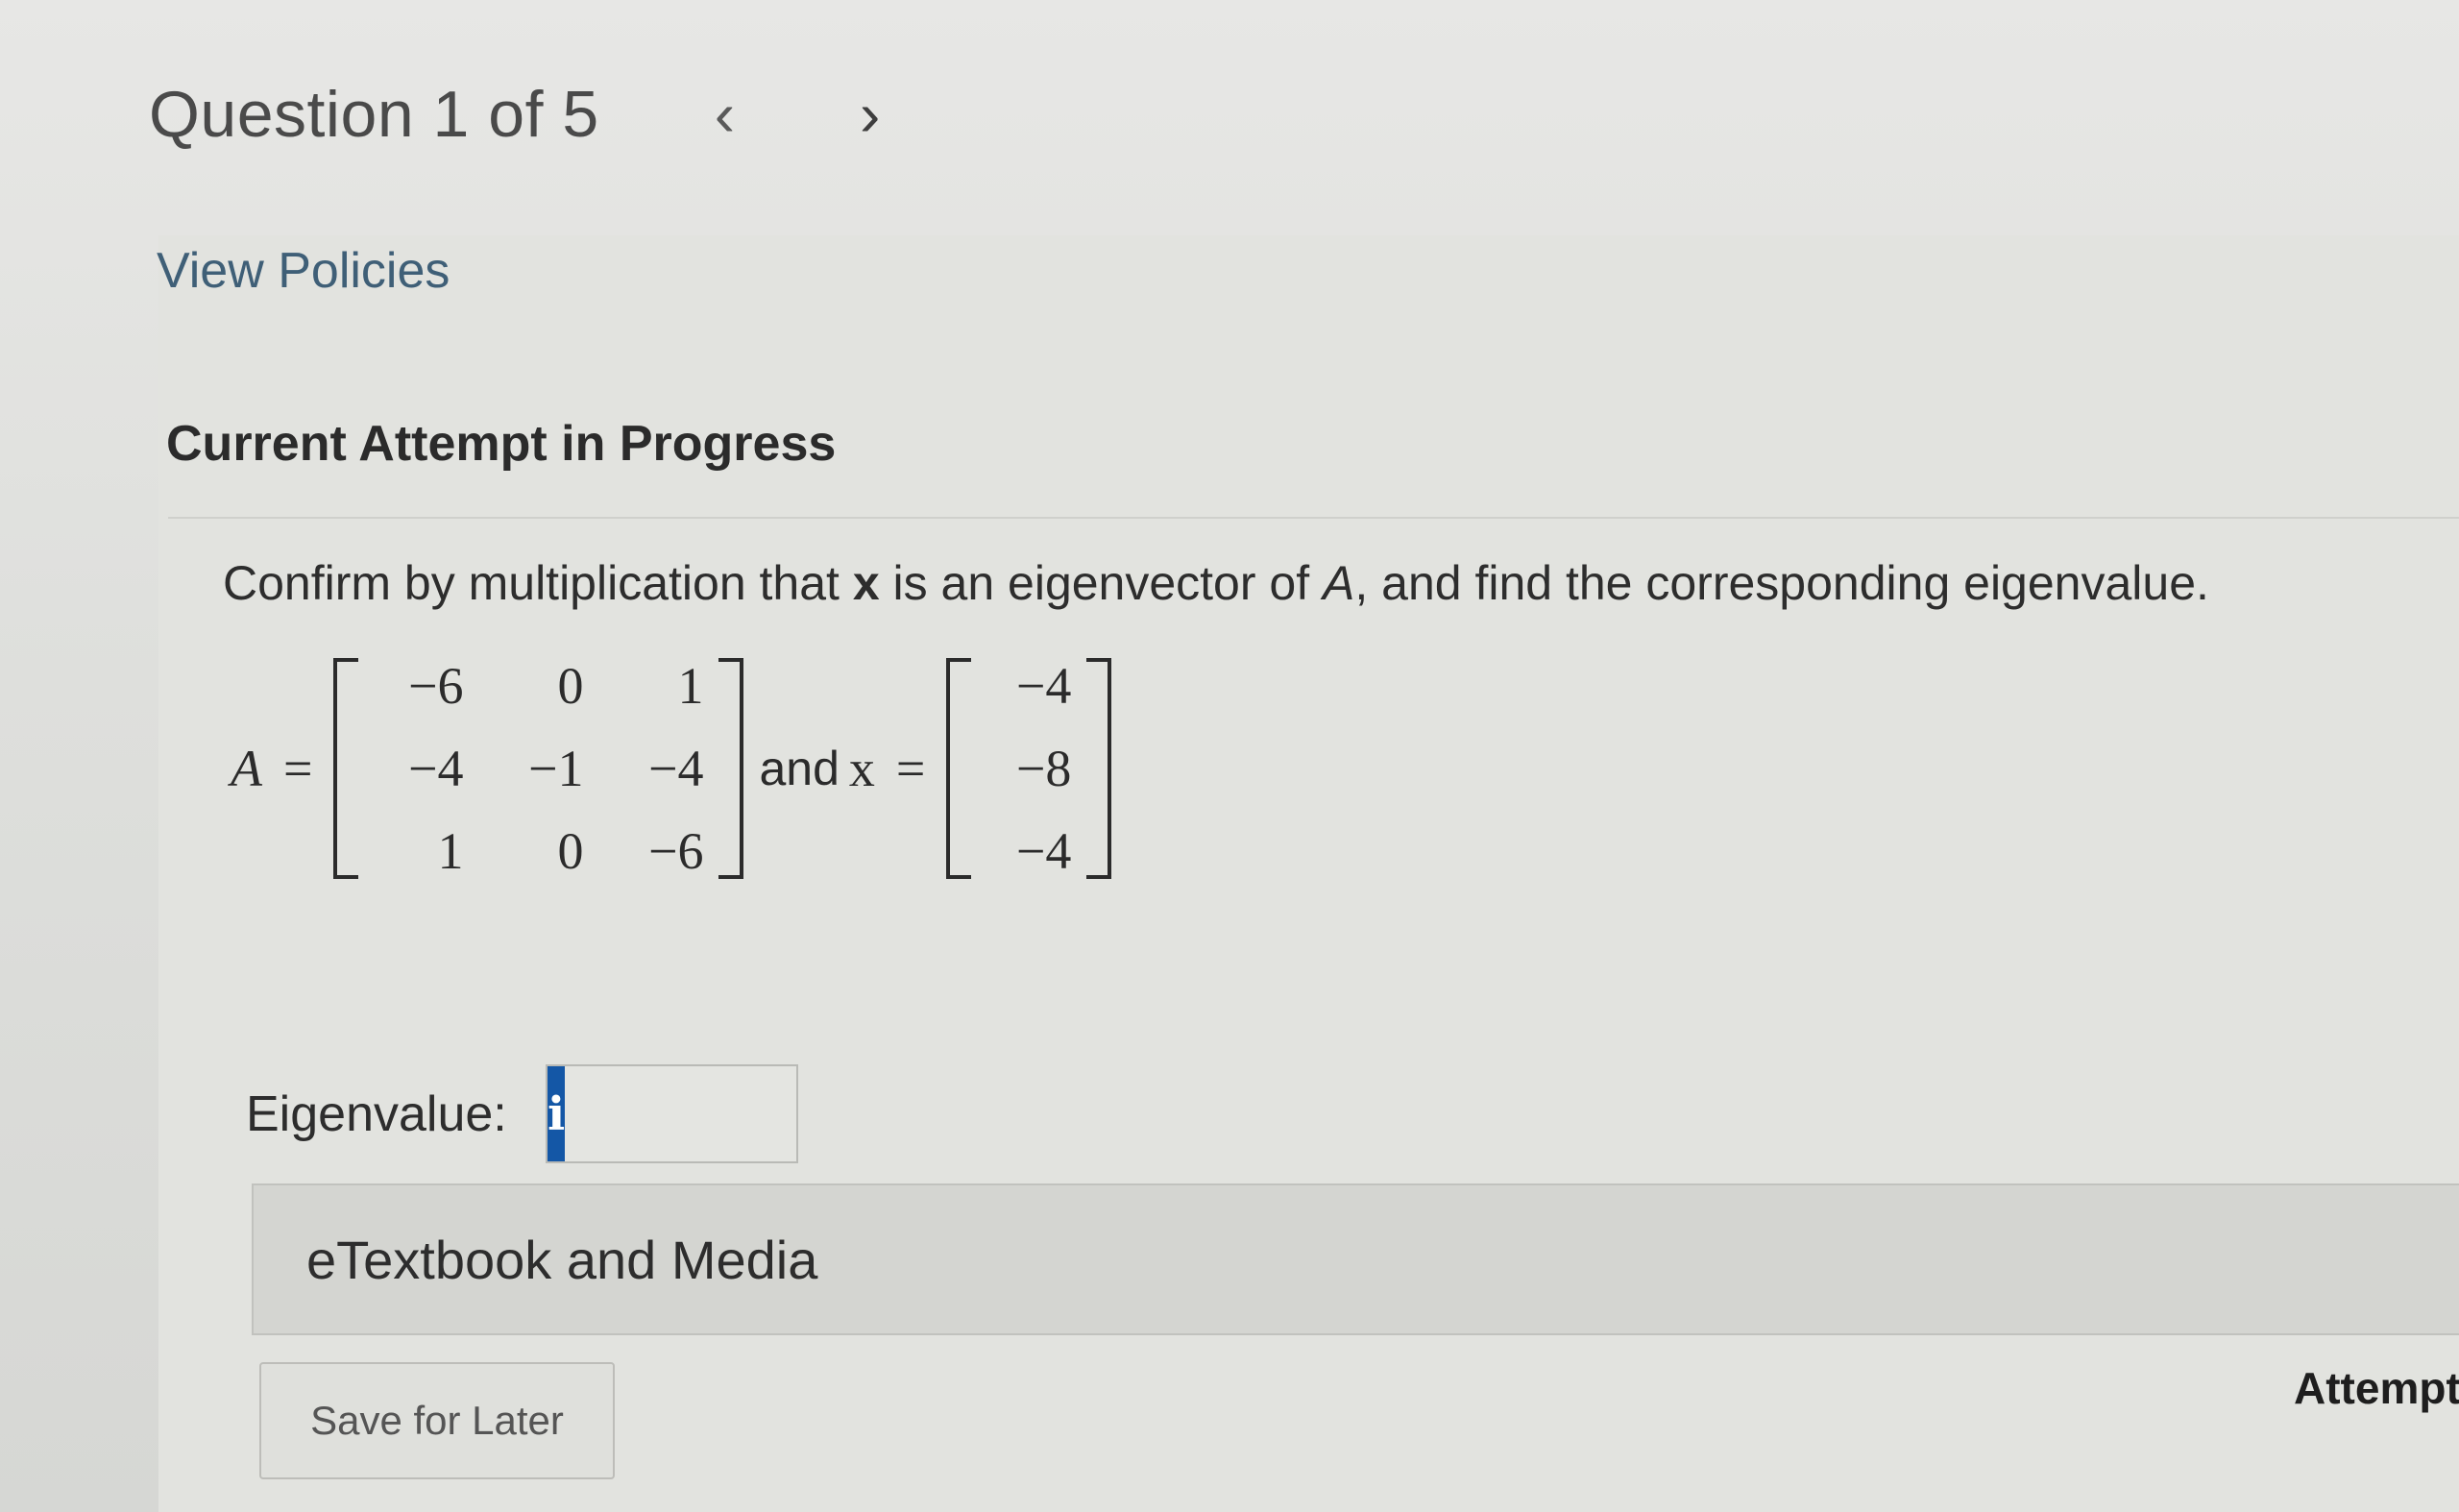 This screenshot has width=2459, height=1512. Describe the element at coordinates (799, 768) in the screenshot. I see `and-text: and` at that location.